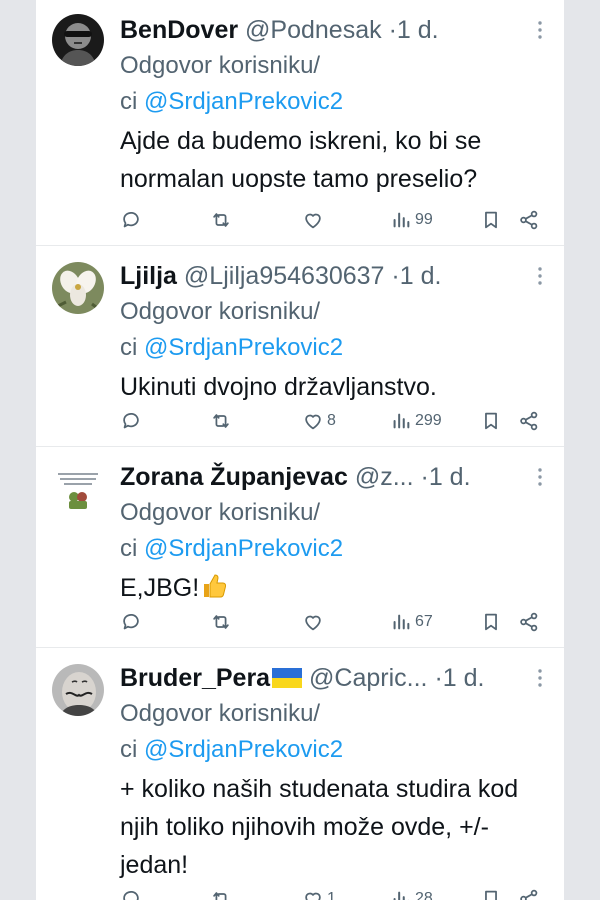 The image size is (600, 900). I want to click on action-bar: 8 299, so click(336, 421).